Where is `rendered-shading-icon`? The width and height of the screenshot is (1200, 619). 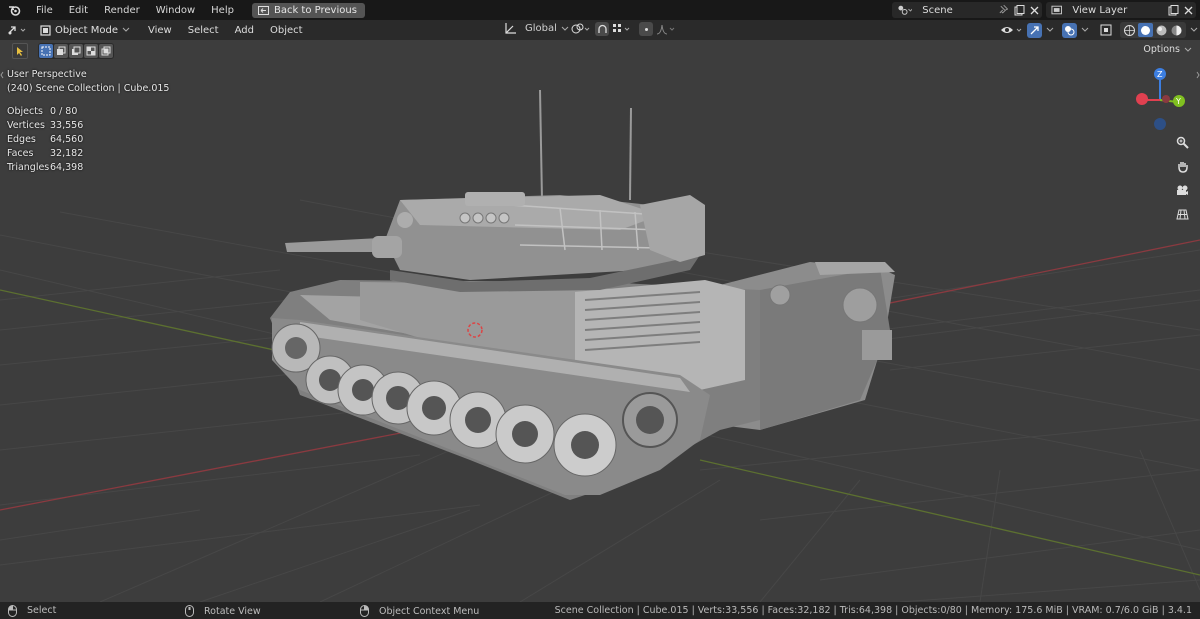
rendered-shading-icon is located at coordinates (1176, 30).